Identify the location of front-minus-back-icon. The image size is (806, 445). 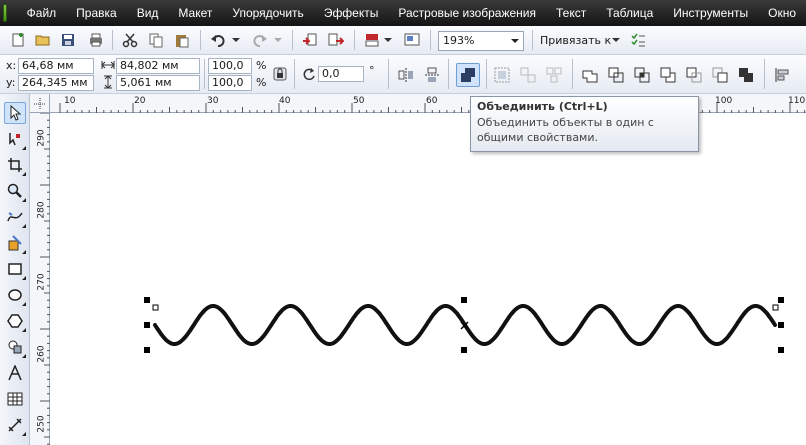
(694, 75).